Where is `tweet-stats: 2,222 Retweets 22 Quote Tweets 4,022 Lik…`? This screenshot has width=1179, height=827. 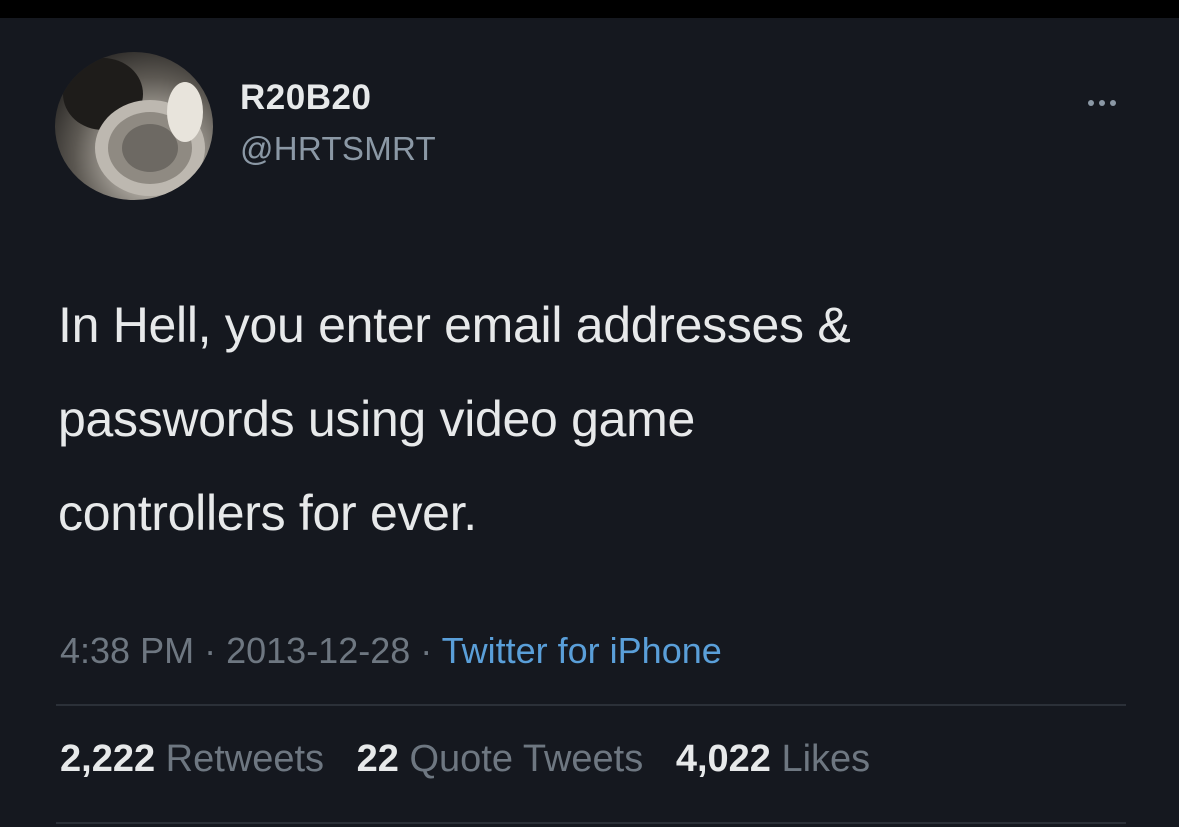
tweet-stats: 2,222 Retweets 22 Quote Tweets 4,022 Lik… is located at coordinates (476, 759).